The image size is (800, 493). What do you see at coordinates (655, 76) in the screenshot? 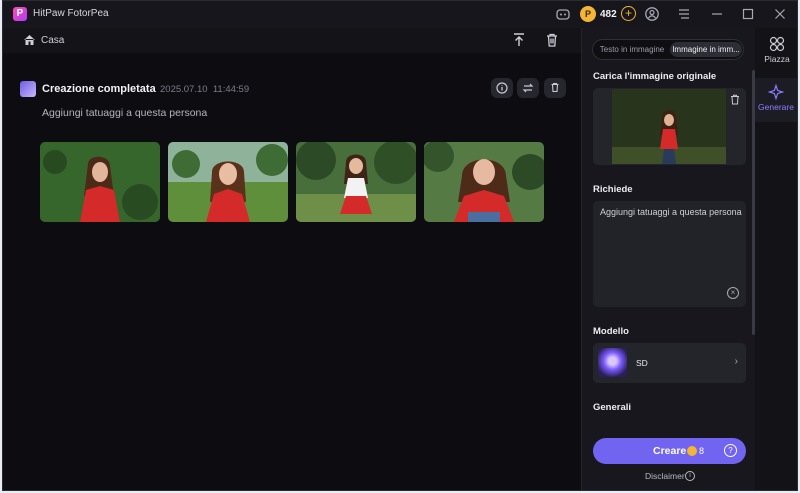
I see `upload-label: Carica l'immagine originale` at bounding box center [655, 76].